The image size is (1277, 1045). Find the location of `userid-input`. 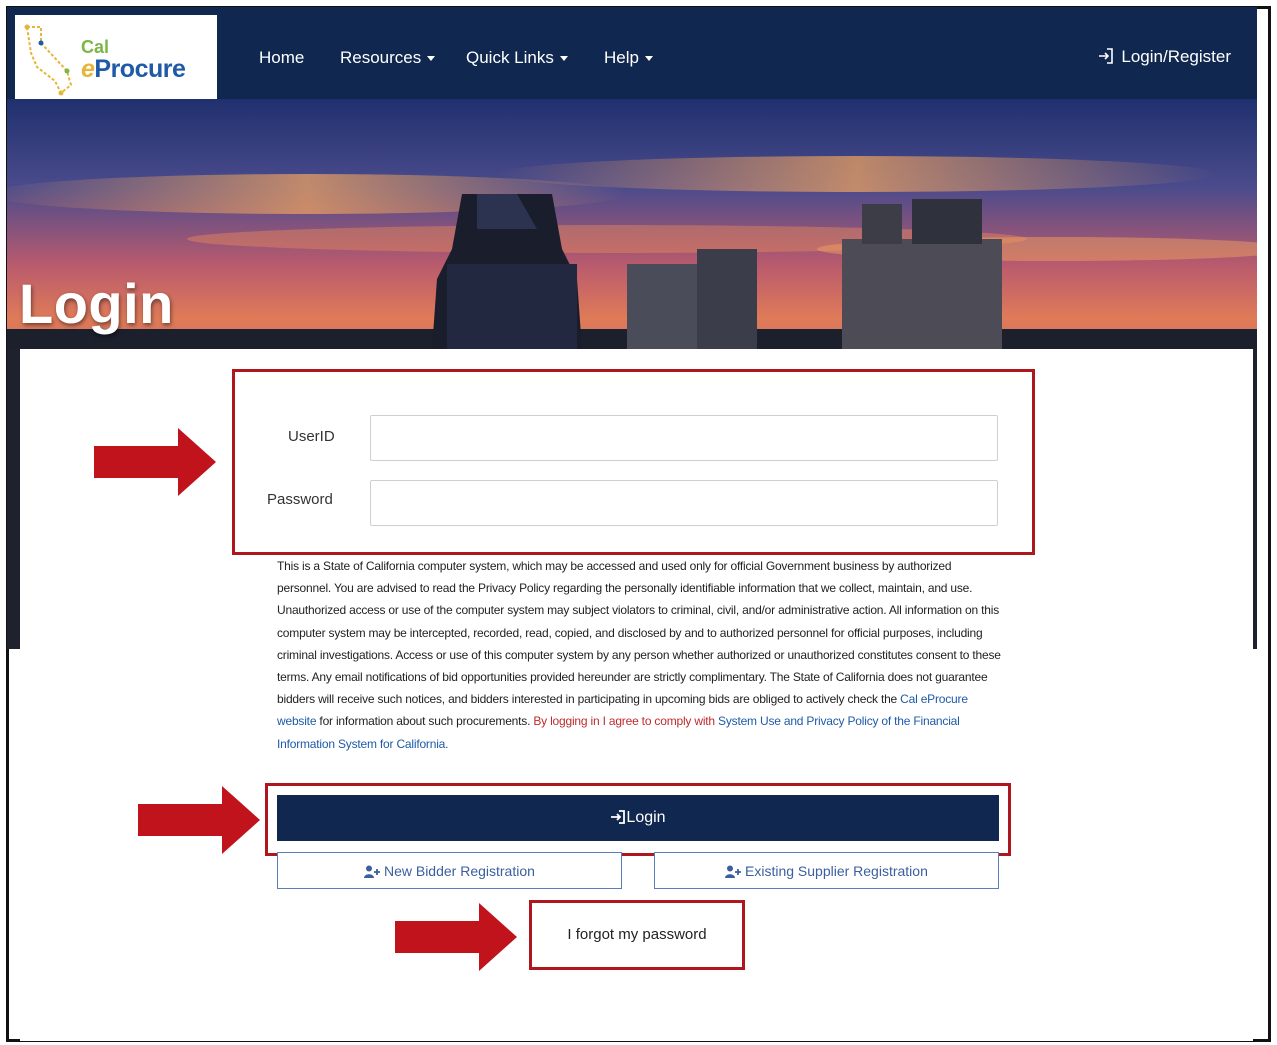

userid-input is located at coordinates (684, 438).